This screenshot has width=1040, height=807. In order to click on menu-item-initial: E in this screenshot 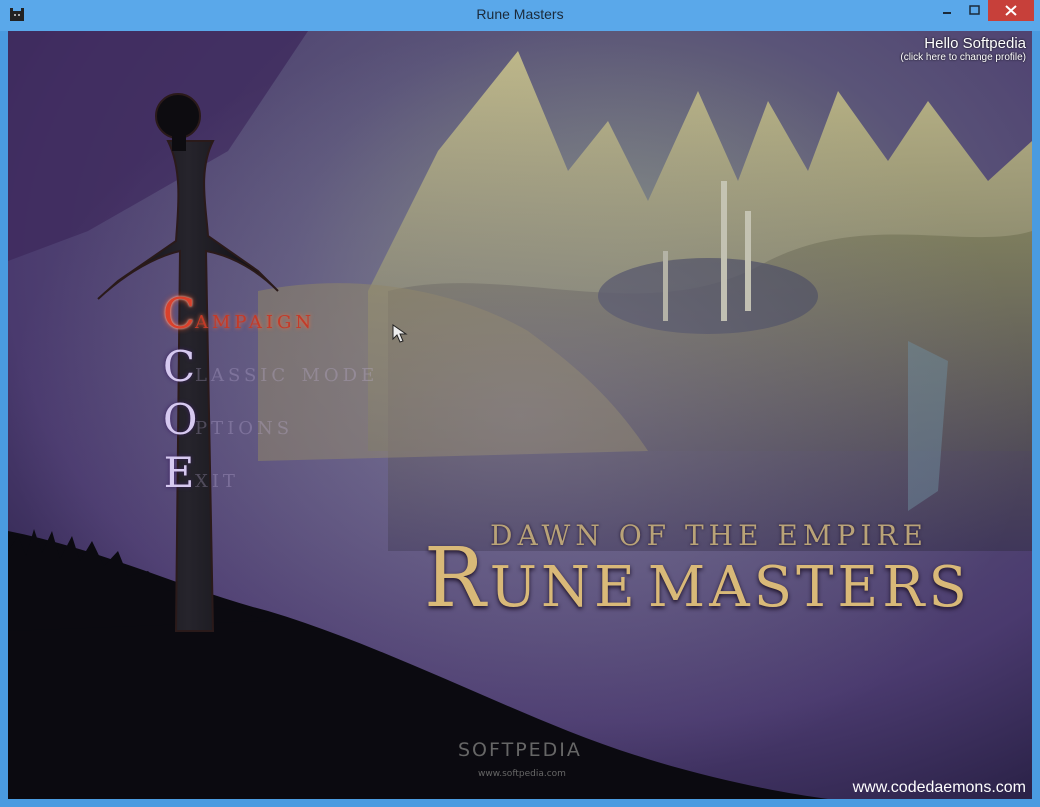, I will do `click(179, 472)`.